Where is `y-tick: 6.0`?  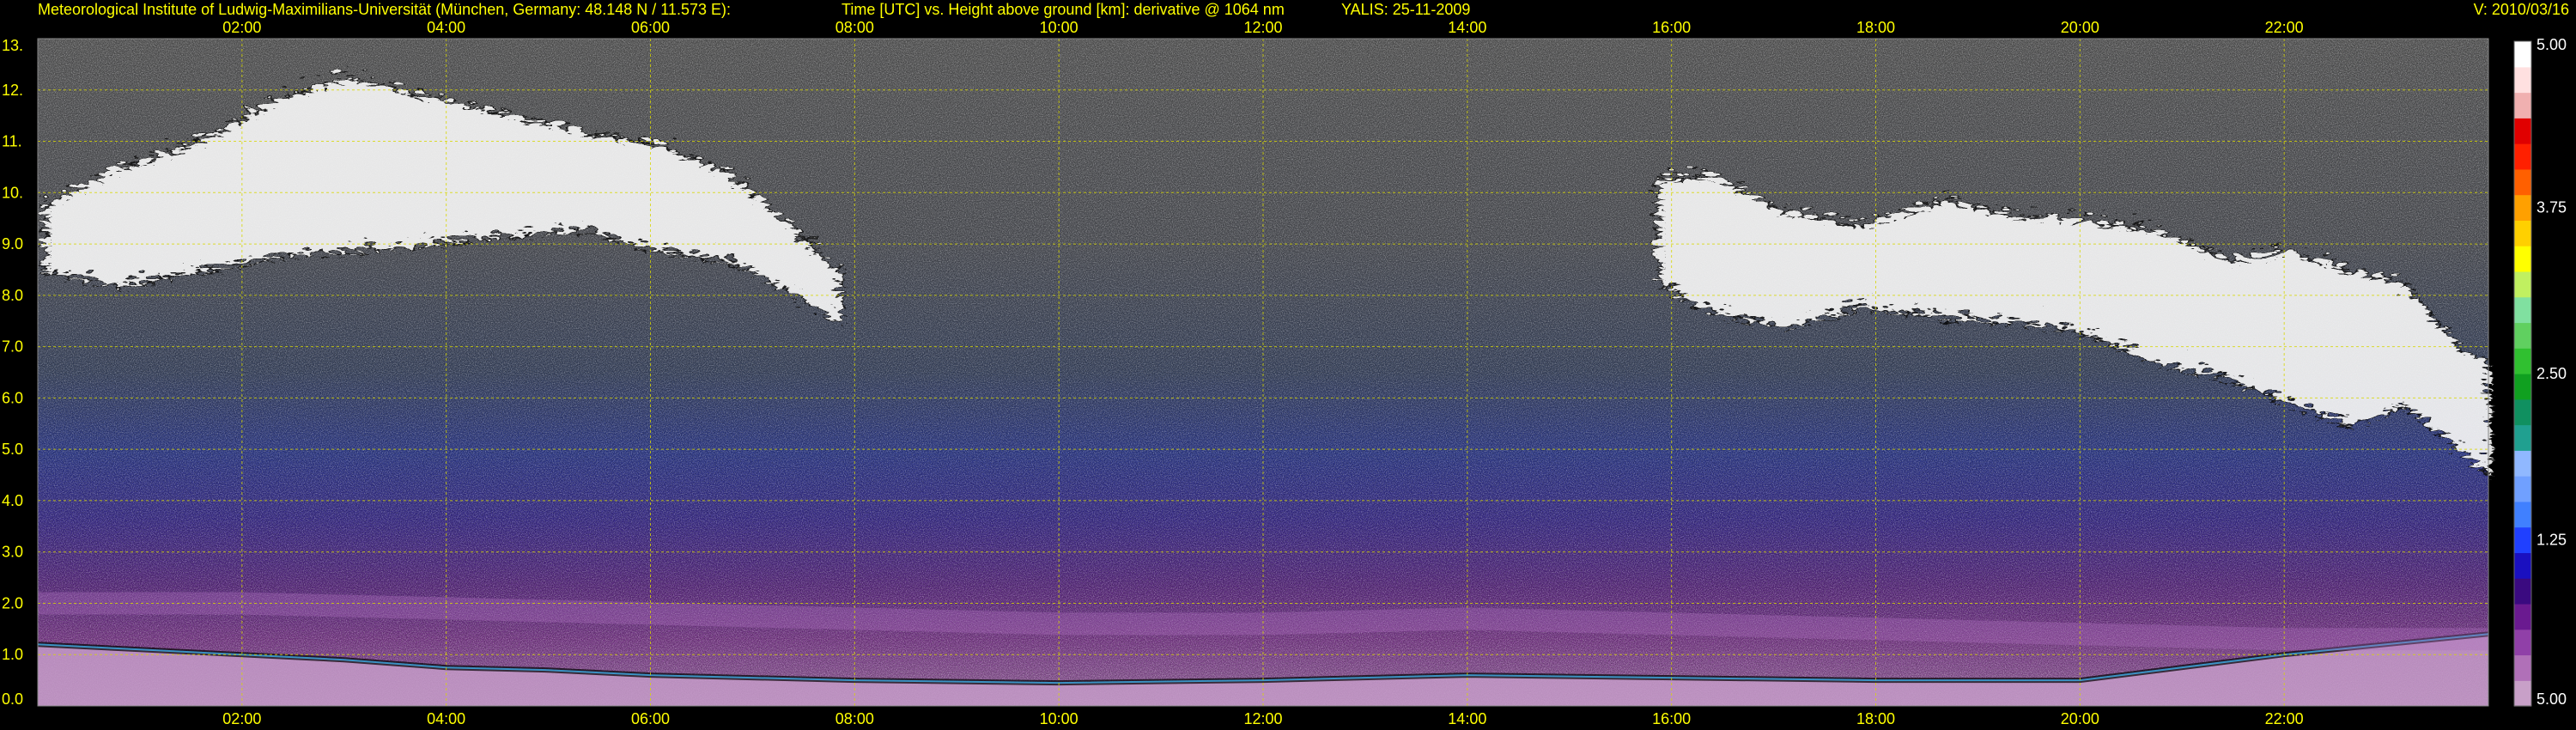 y-tick: 6.0 is located at coordinates (13, 397).